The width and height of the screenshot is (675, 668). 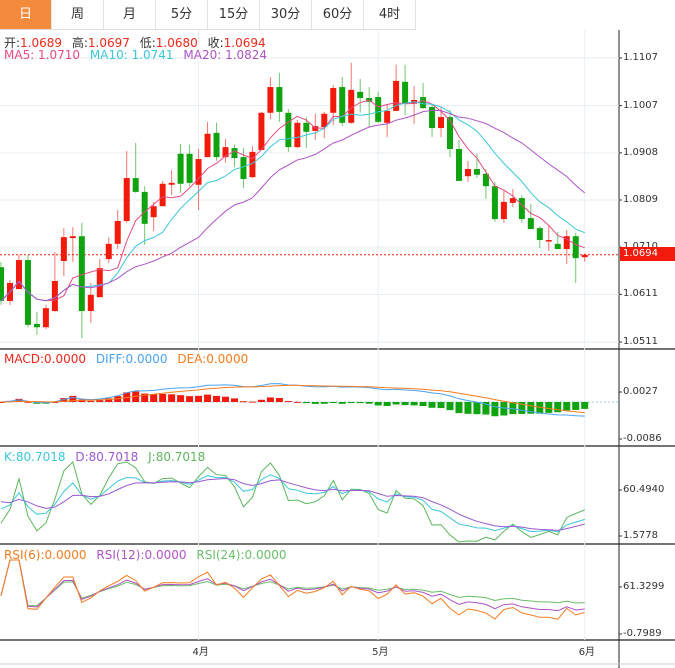 I want to click on price-axis-label: 1.0611, so click(x=640, y=294).